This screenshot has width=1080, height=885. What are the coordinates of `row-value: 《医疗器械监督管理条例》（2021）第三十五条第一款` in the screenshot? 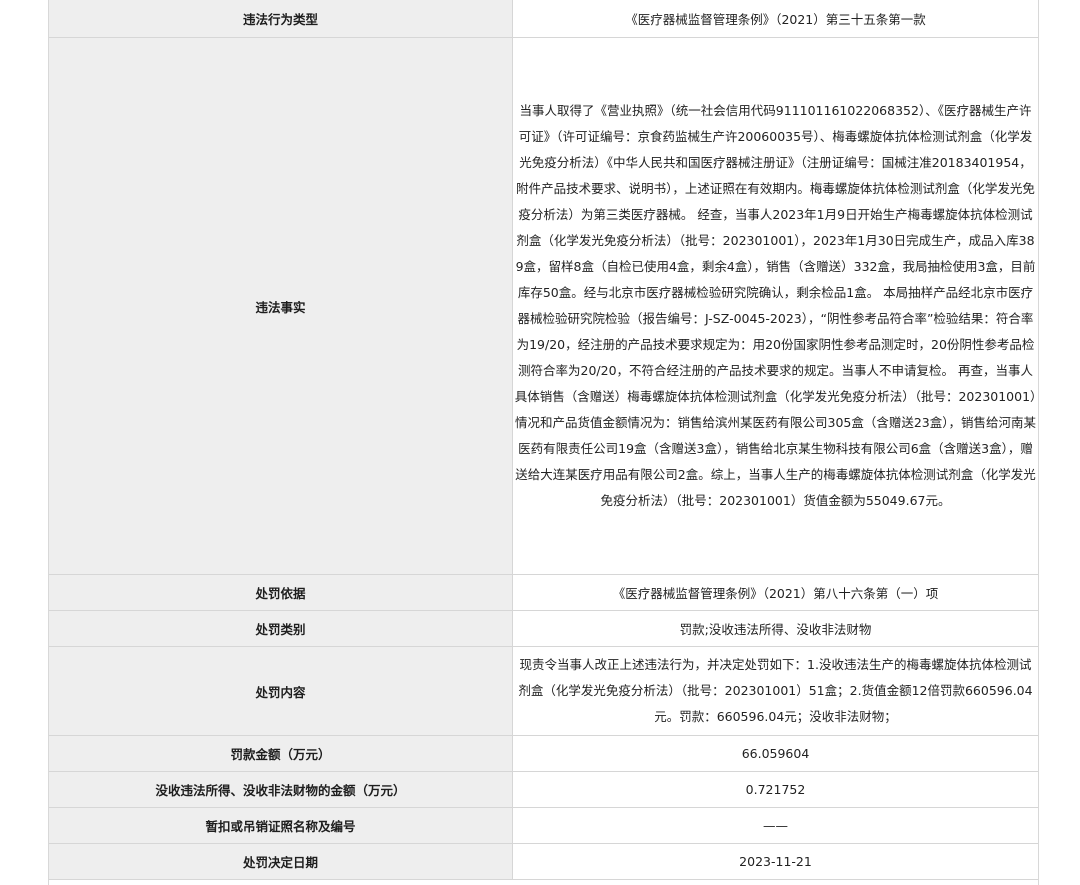 It's located at (775, 19).